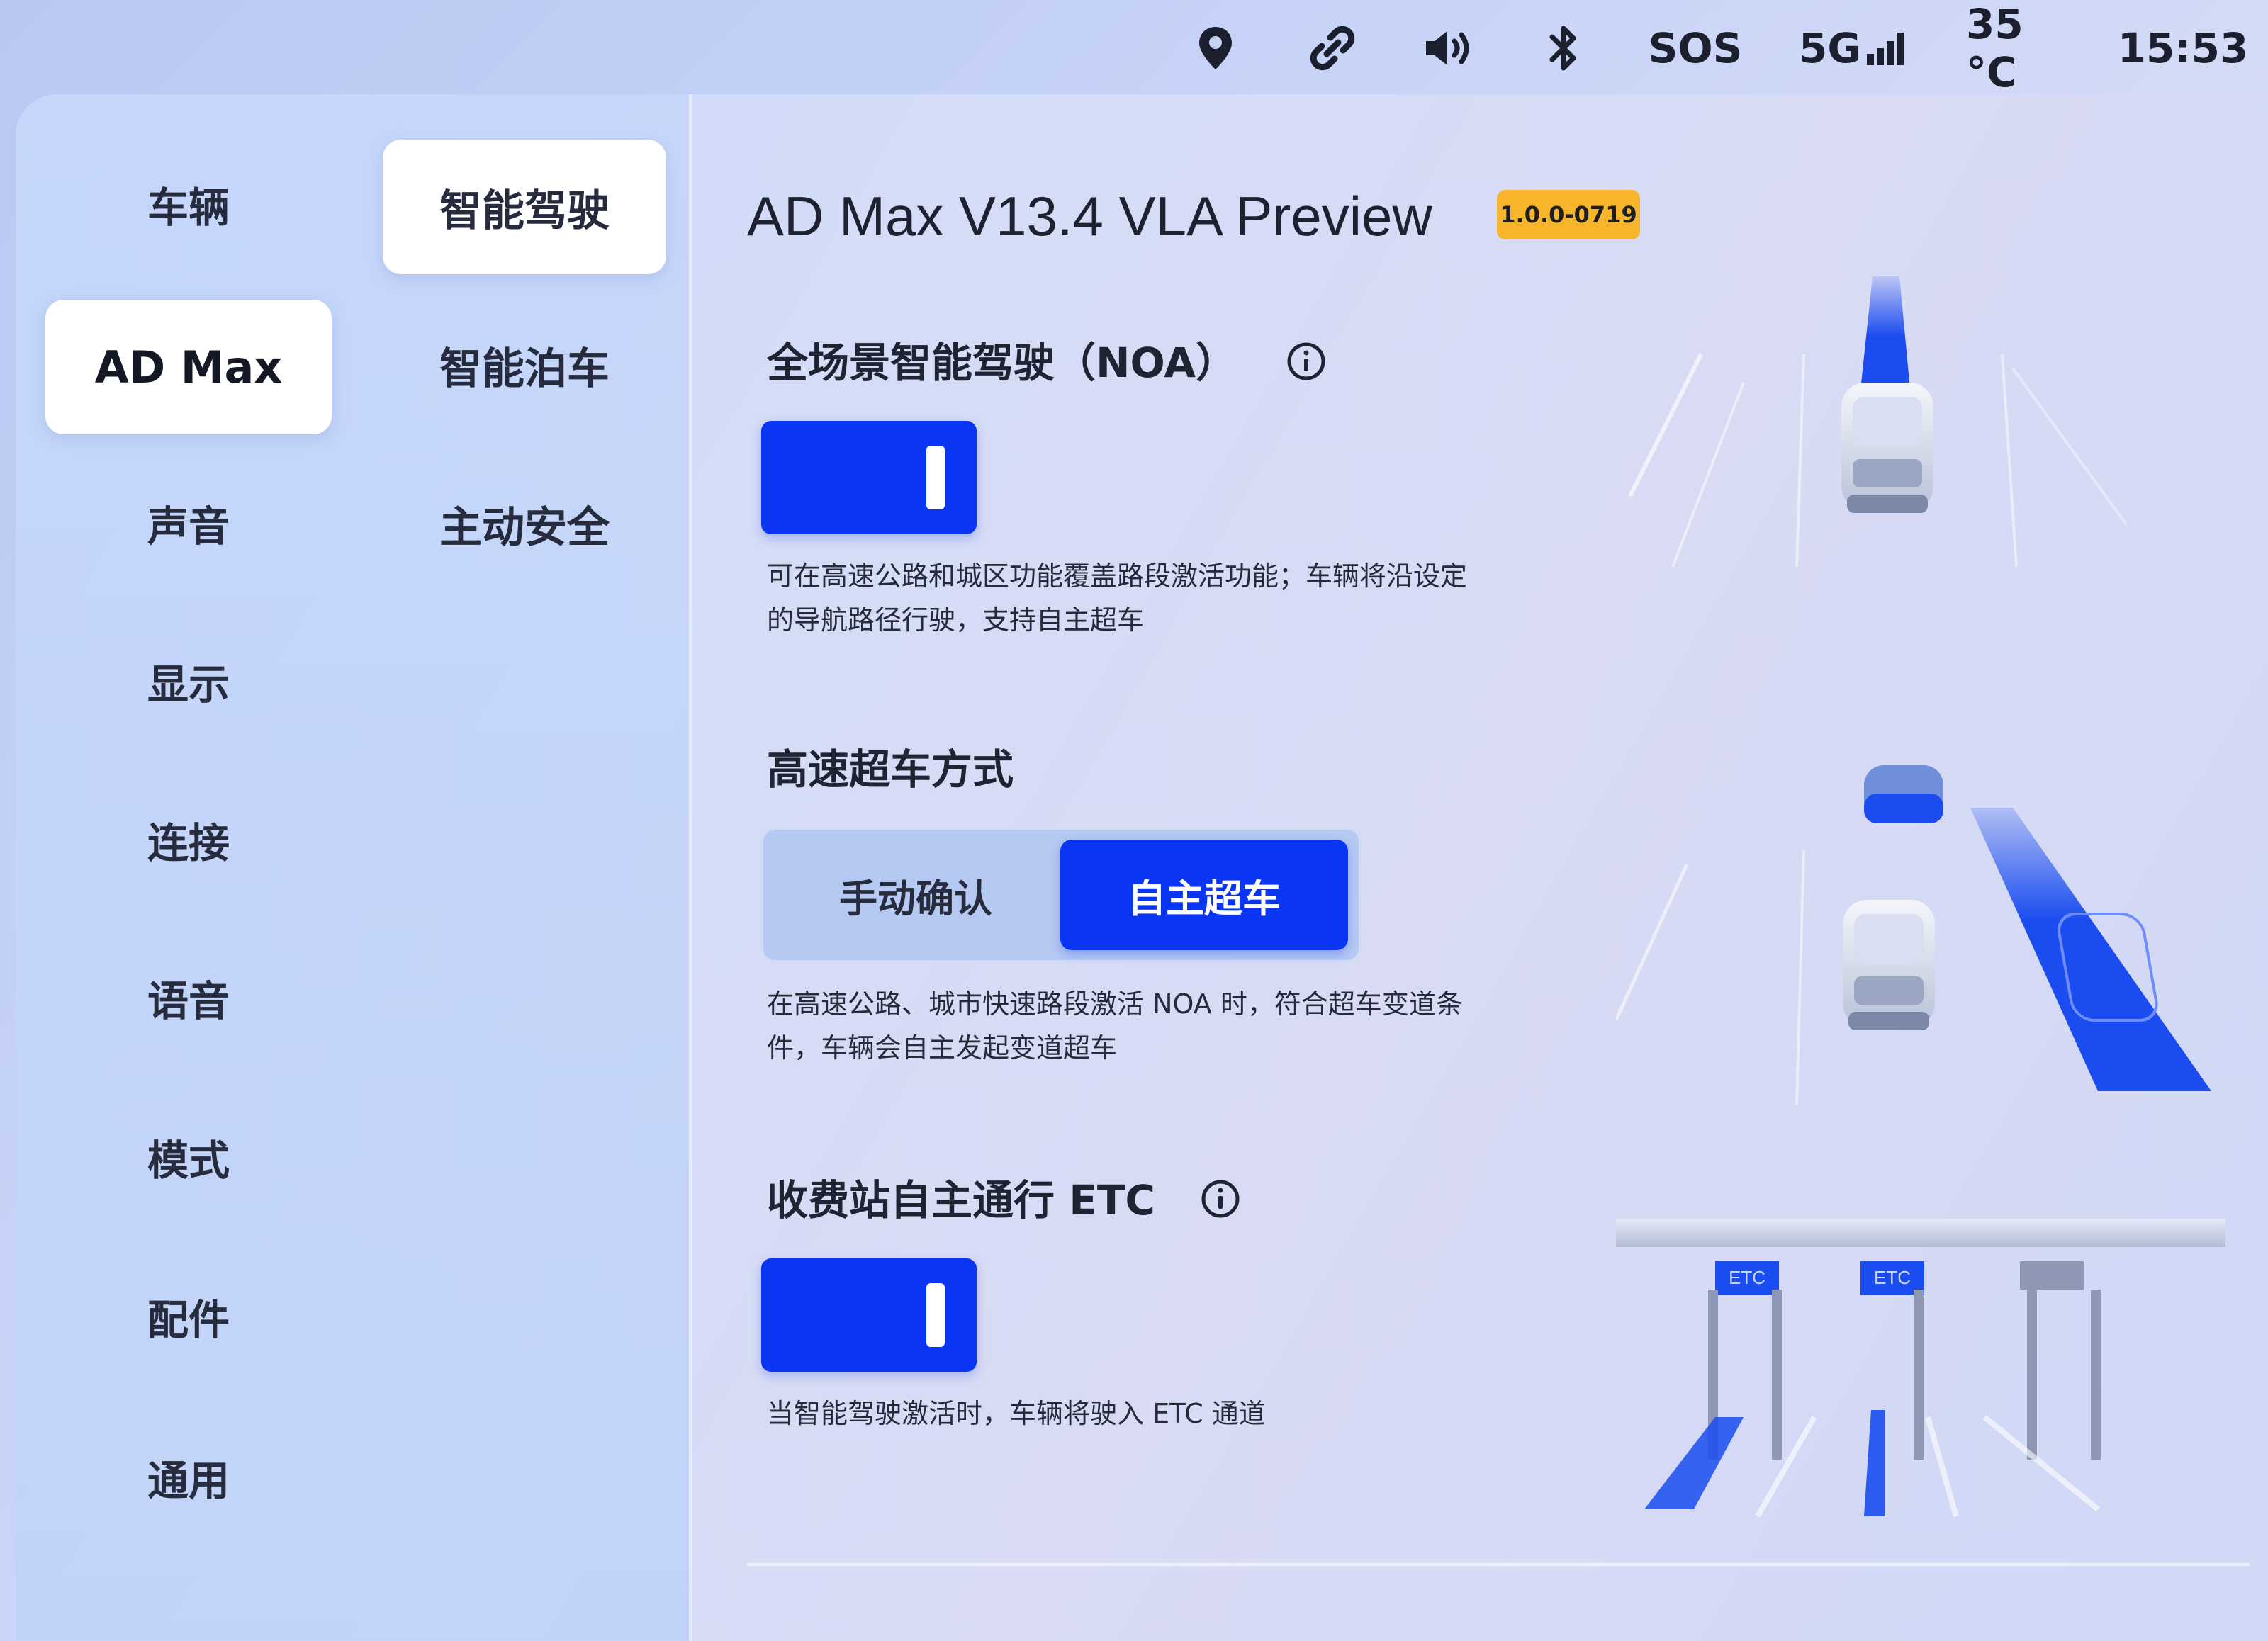  I want to click on page-title: AD Max V13.4 VLA Preview, so click(1089, 215).